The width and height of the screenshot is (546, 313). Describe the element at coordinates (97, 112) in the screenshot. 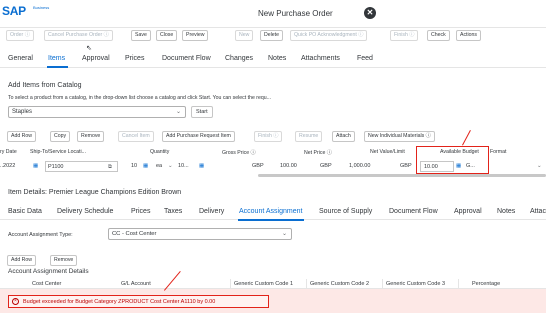

I see `catalog-dropdown: Staples ⌄` at that location.